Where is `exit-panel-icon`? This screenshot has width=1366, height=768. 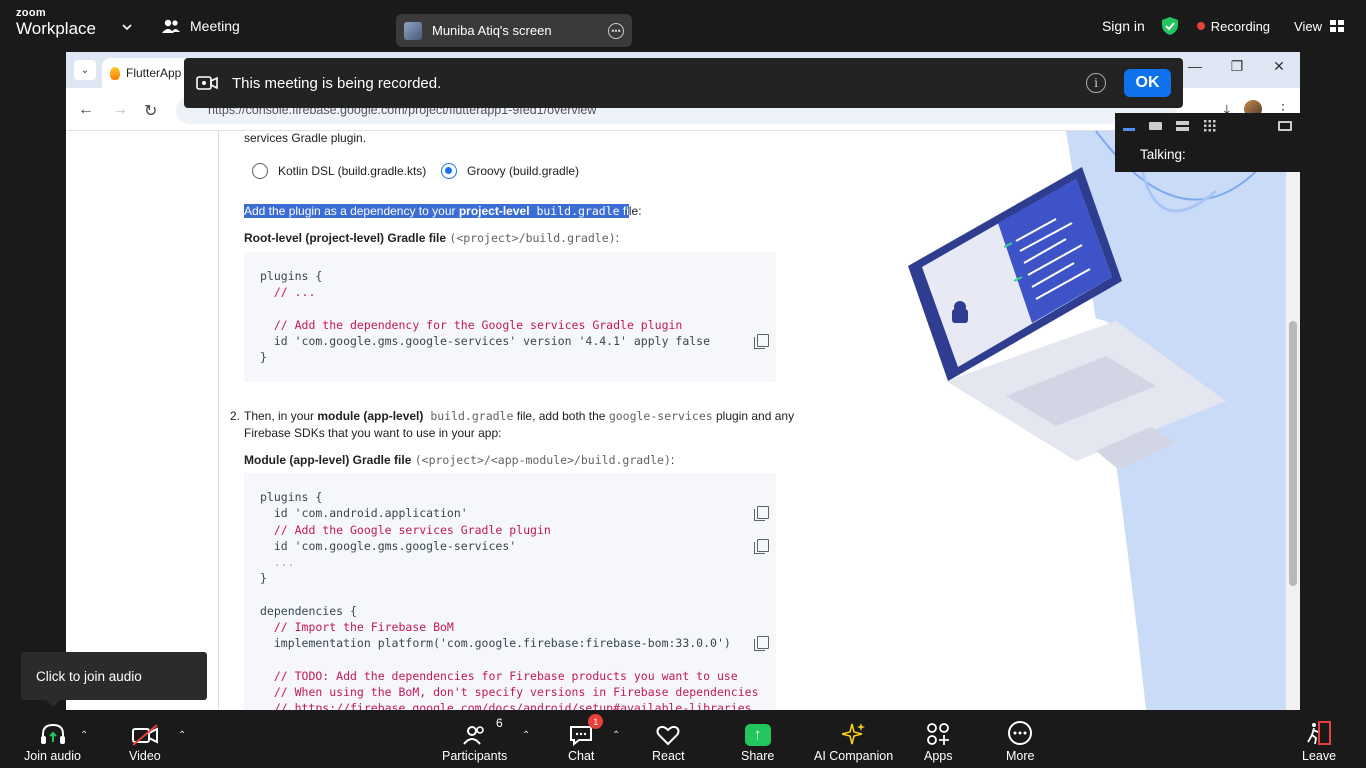
exit-panel-icon is located at coordinates (1285, 126).